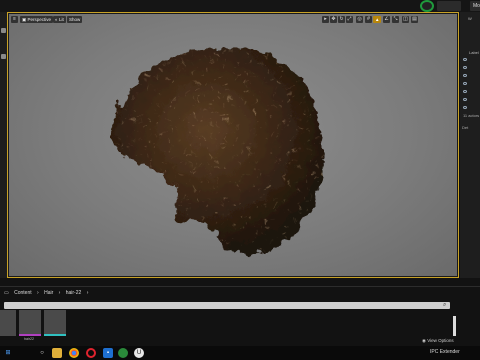 The width and height of the screenshot is (480, 360). I want to click on breadcrumb-hair-22: hair-22, so click(74, 293).